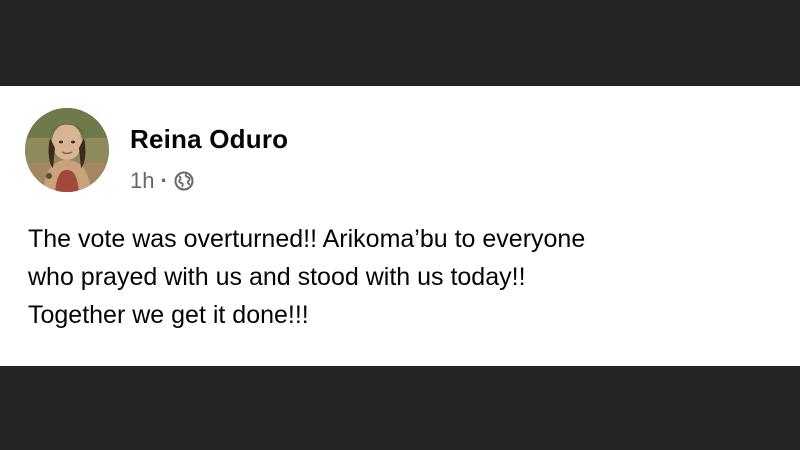 Image resolution: width=800 pixels, height=450 pixels. Describe the element at coordinates (209, 139) in the screenshot. I see `author-name: Reina Oduro` at that location.